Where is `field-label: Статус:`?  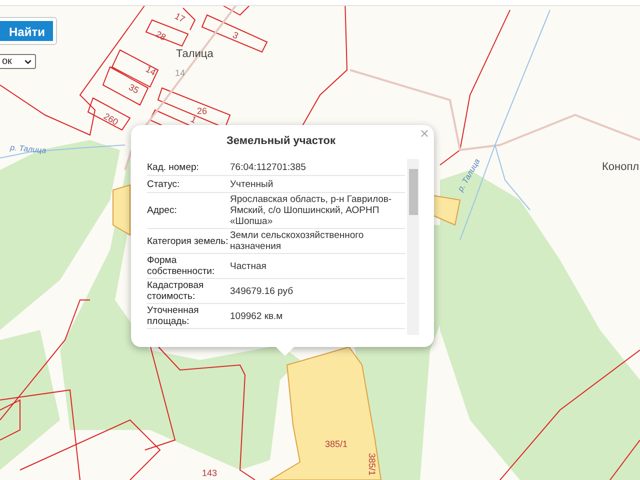 field-label: Статус: is located at coordinates (164, 184).